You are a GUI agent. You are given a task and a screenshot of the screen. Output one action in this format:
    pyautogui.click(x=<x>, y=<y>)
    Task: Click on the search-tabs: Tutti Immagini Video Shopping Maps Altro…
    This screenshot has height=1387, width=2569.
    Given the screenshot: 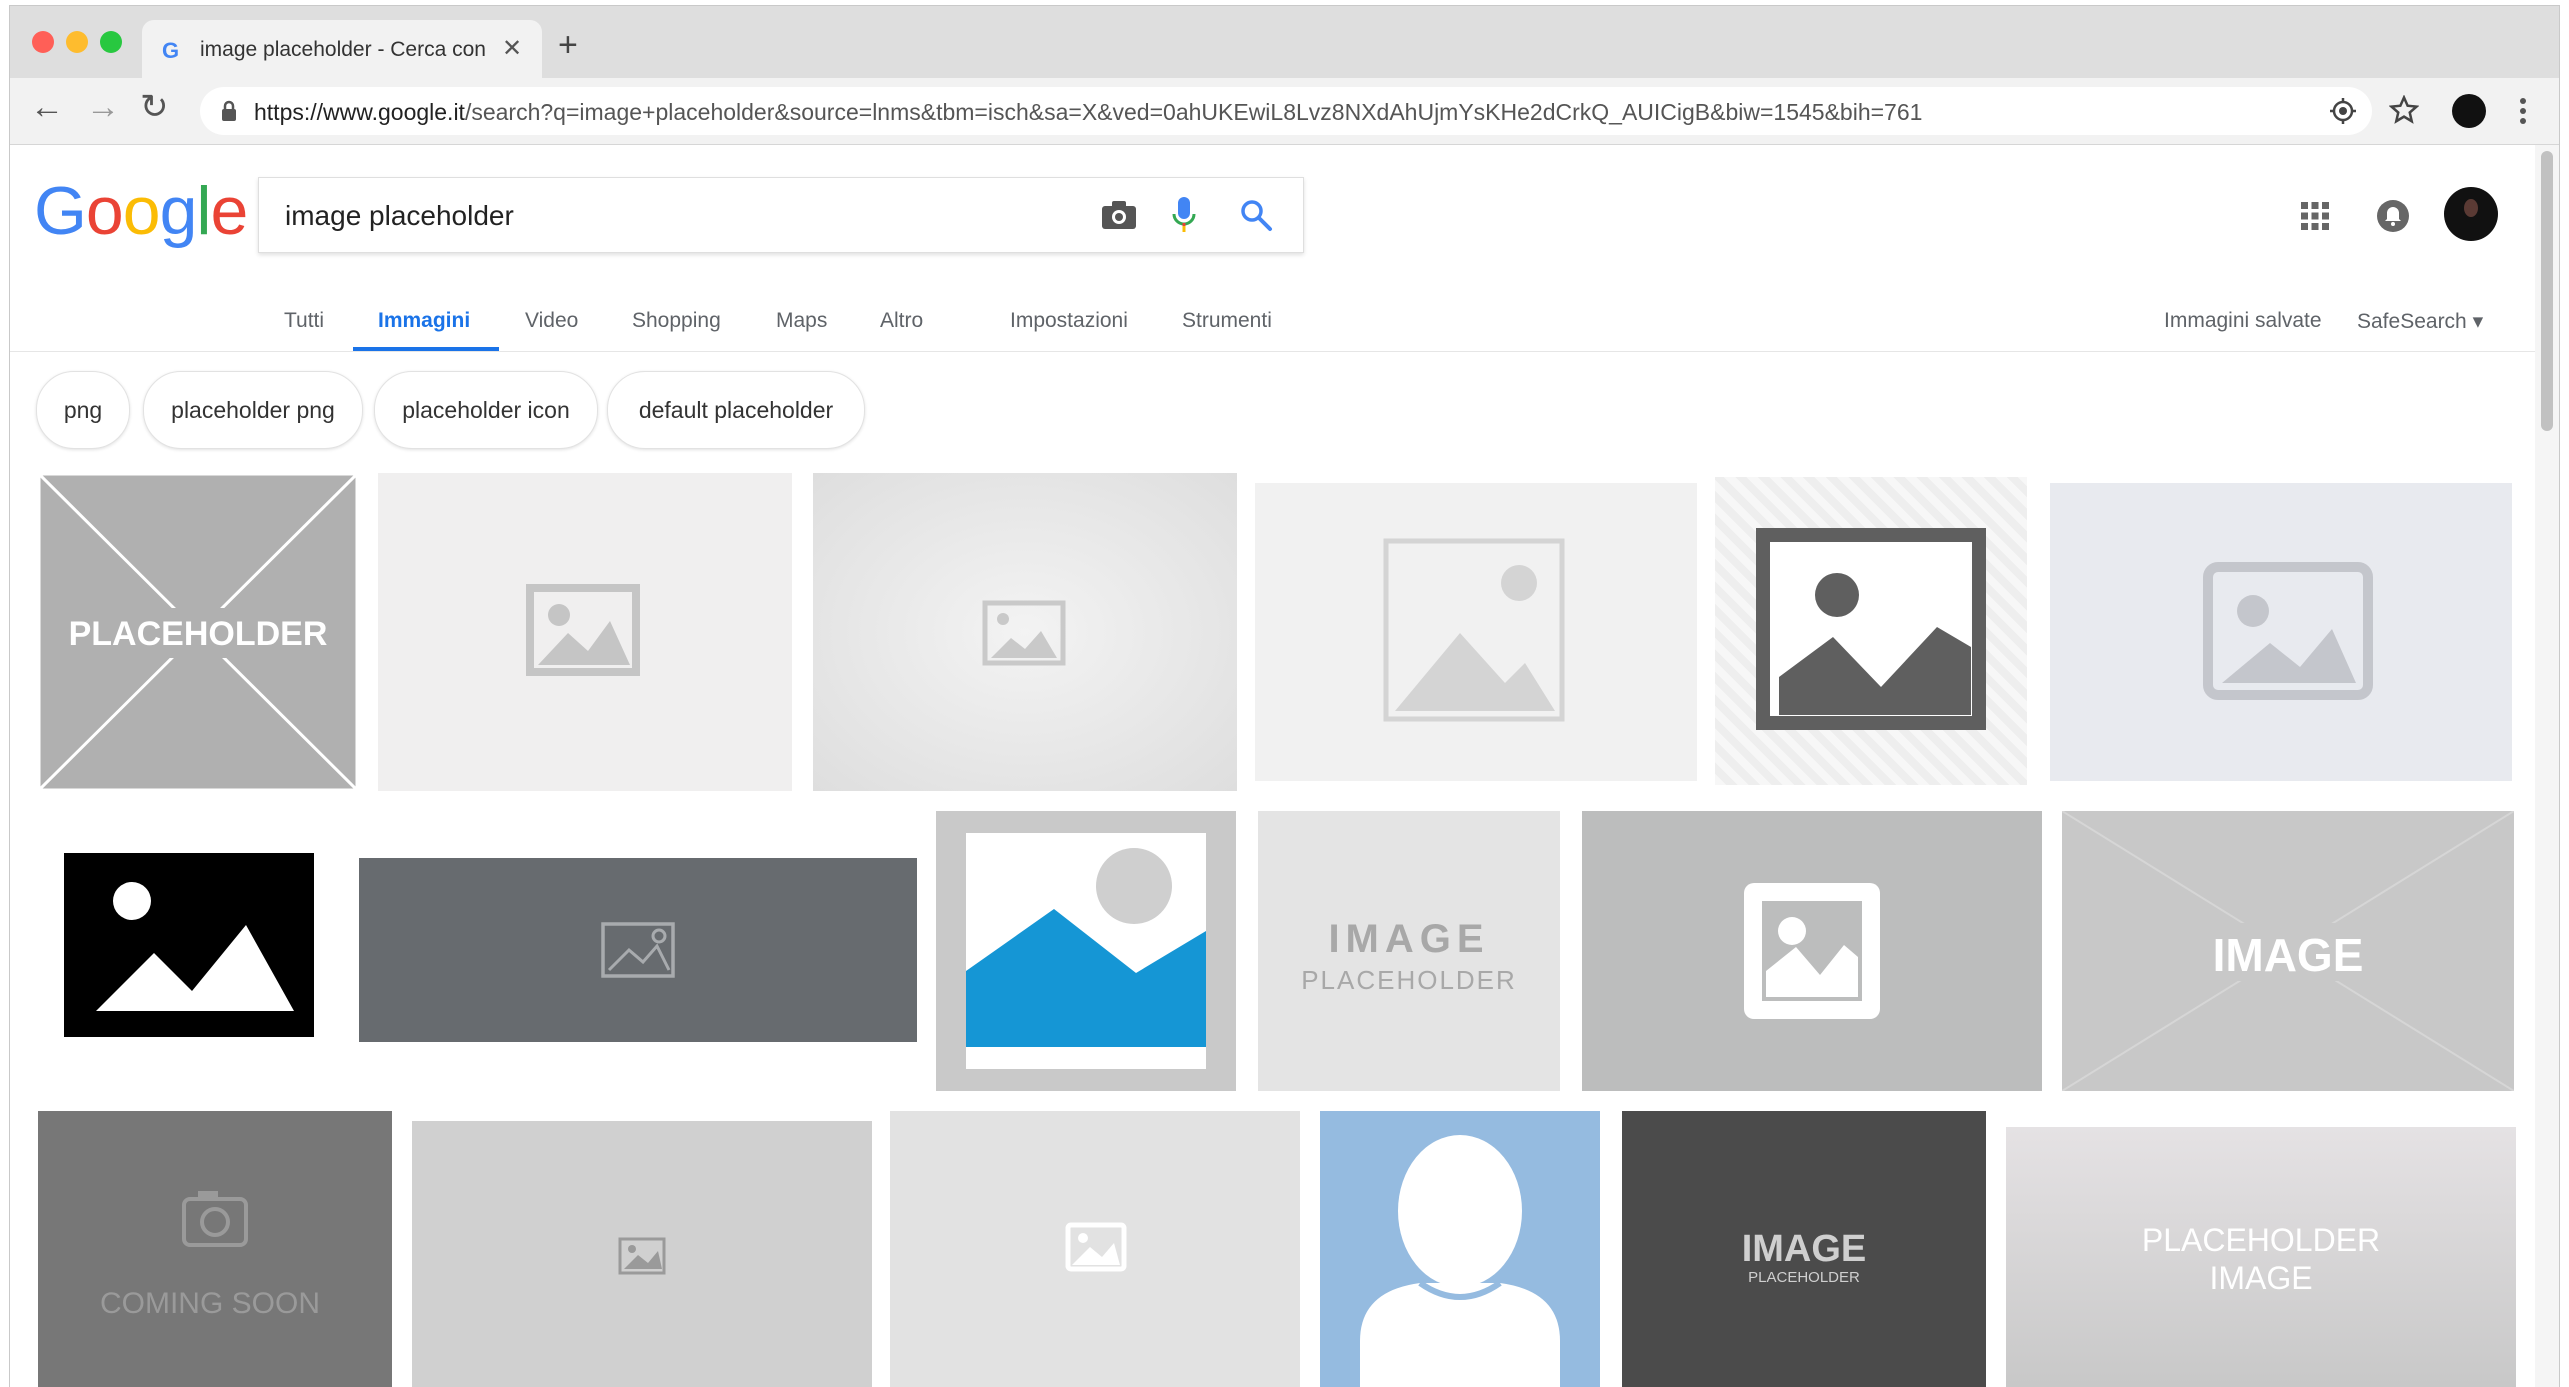 What is the action you would take?
    pyautogui.click(x=1272, y=319)
    